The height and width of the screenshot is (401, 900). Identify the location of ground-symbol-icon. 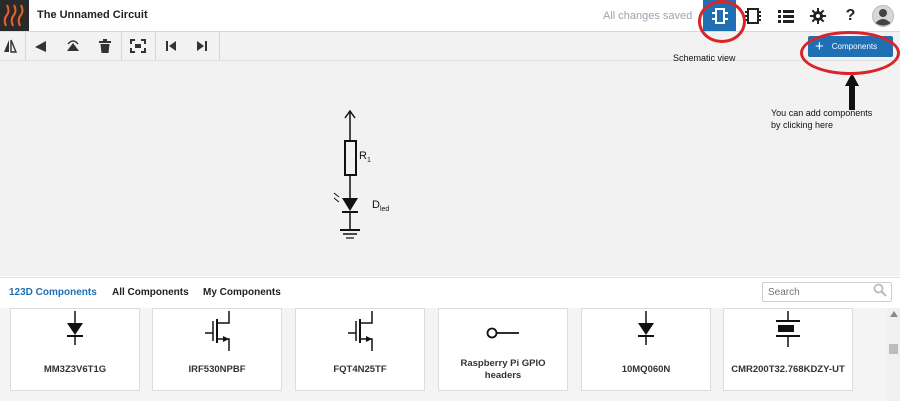
(350, 234).